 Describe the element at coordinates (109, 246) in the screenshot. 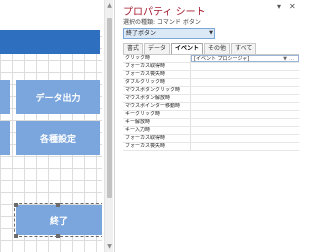

I see `arrow-down-icon: ▼` at that location.